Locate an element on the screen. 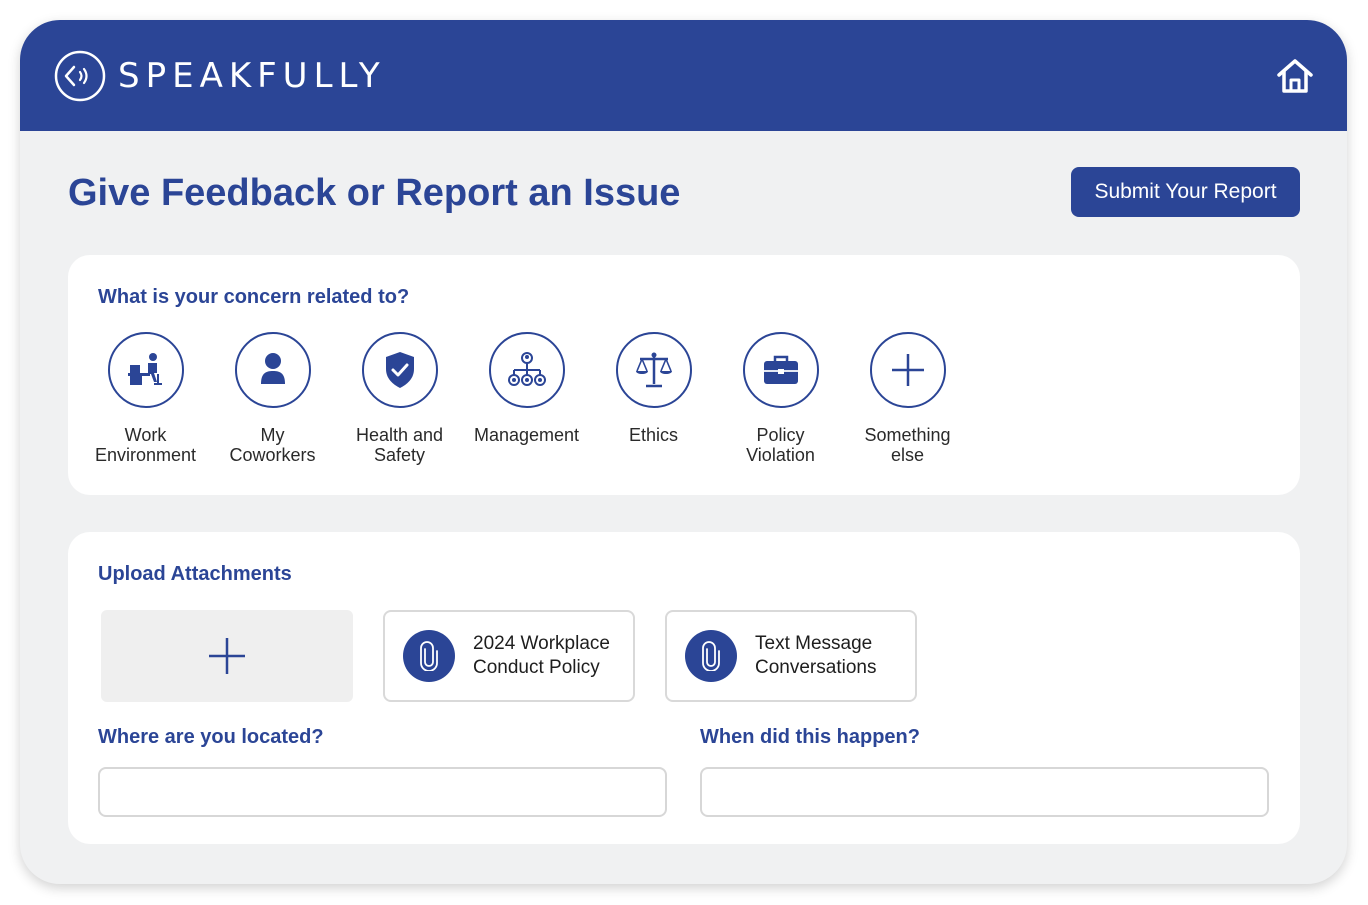 The height and width of the screenshot is (905, 1368). scales-icon is located at coordinates (653, 370).